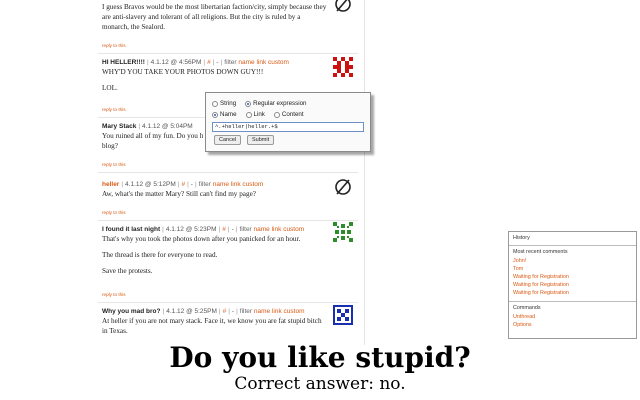  I want to click on string-radio, so click(215, 103).